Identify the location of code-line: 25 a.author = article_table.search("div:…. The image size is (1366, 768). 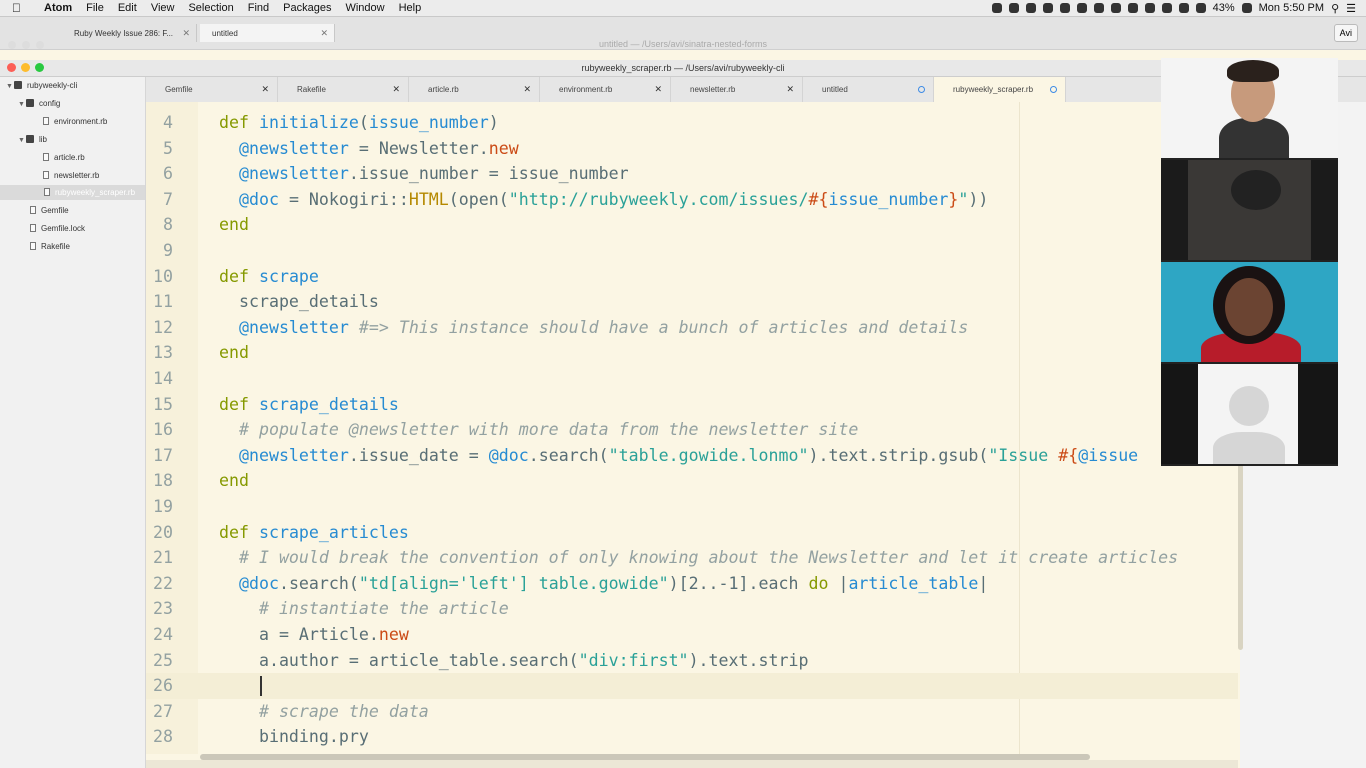
(692, 661).